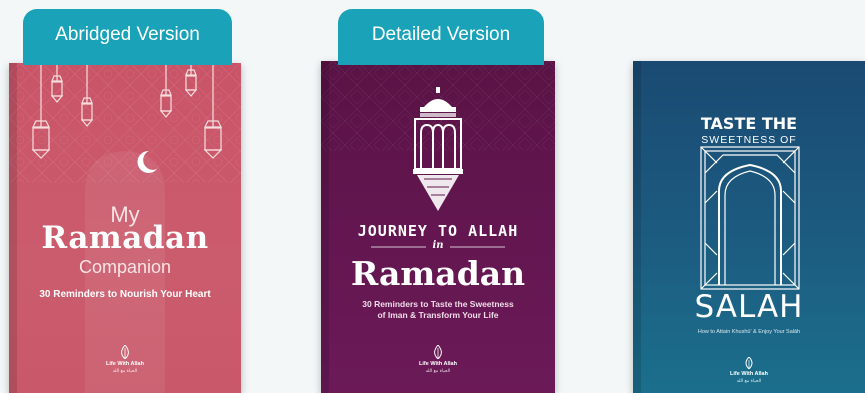 The width and height of the screenshot is (865, 393). Describe the element at coordinates (125, 294) in the screenshot. I see `book-subtitle: 30 Reminders to Nourish Your Heart` at that location.